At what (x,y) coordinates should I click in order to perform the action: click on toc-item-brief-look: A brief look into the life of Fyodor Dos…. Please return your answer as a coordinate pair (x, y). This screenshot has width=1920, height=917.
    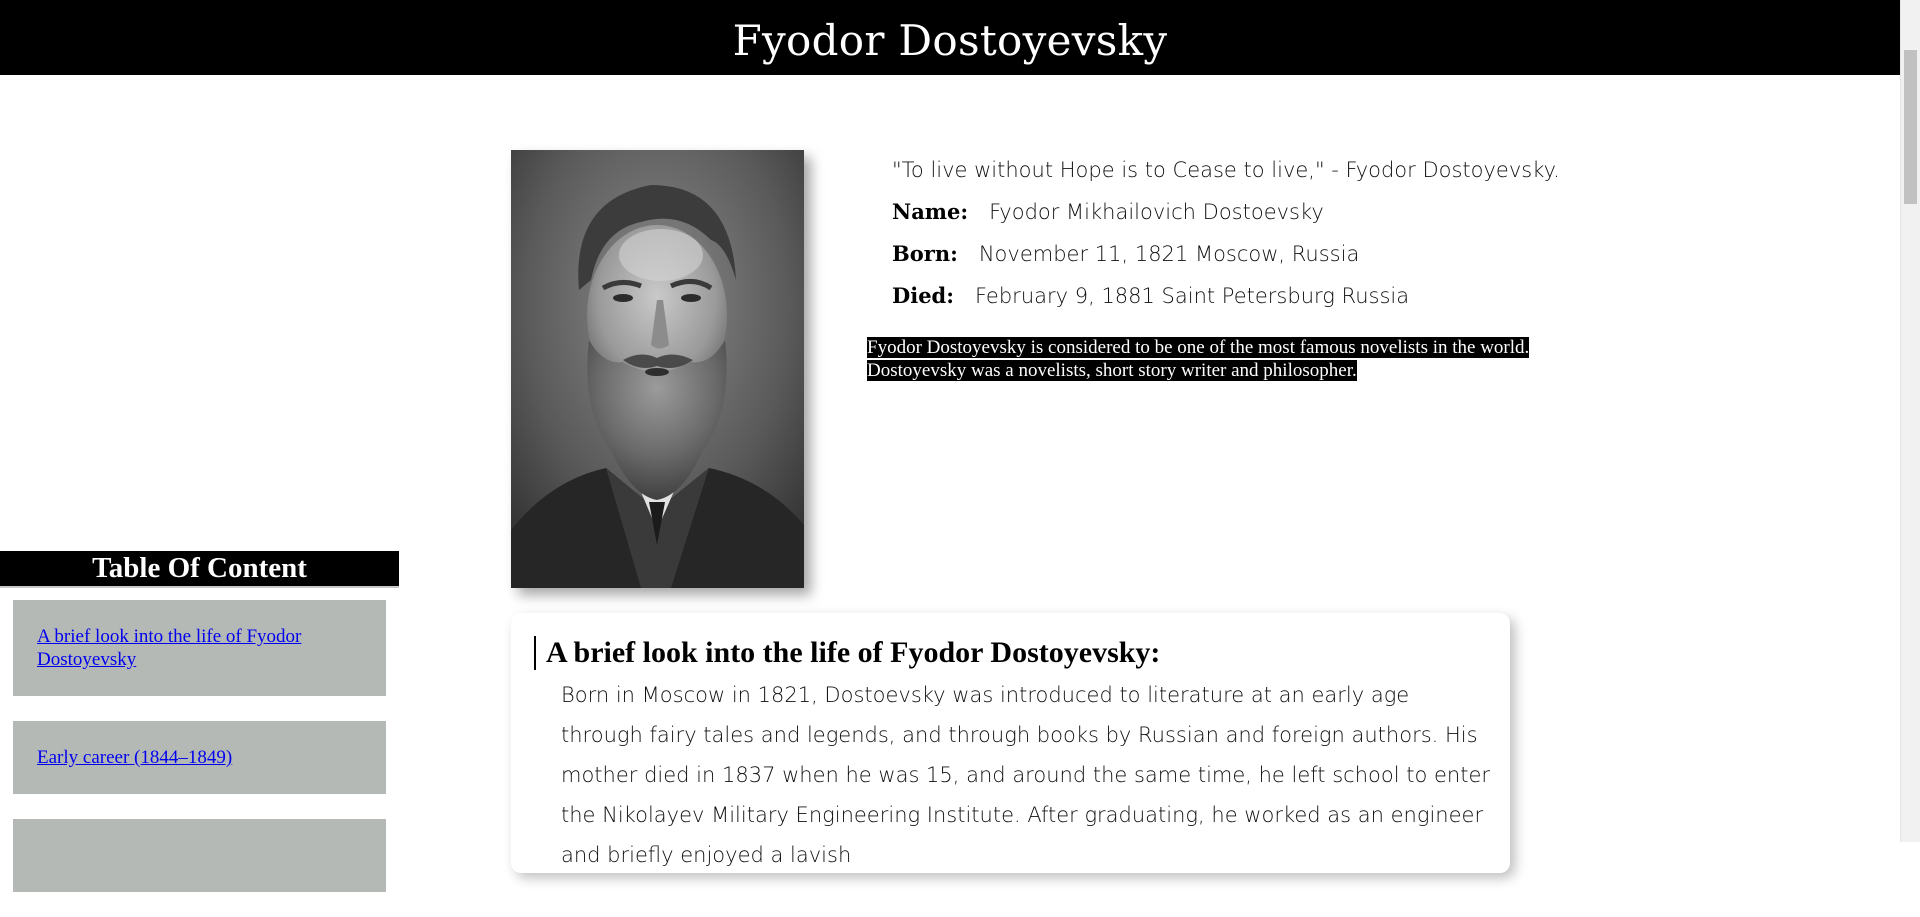
    Looking at the image, I should click on (199, 648).